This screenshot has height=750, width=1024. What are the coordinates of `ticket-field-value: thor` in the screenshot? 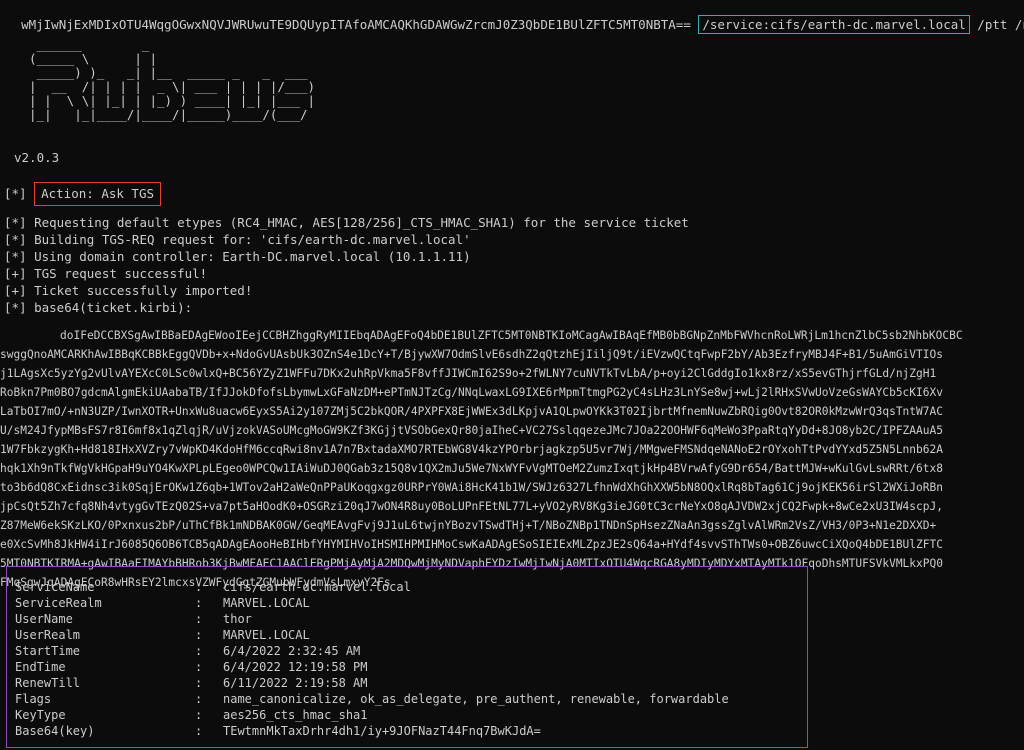 It's located at (237, 619).